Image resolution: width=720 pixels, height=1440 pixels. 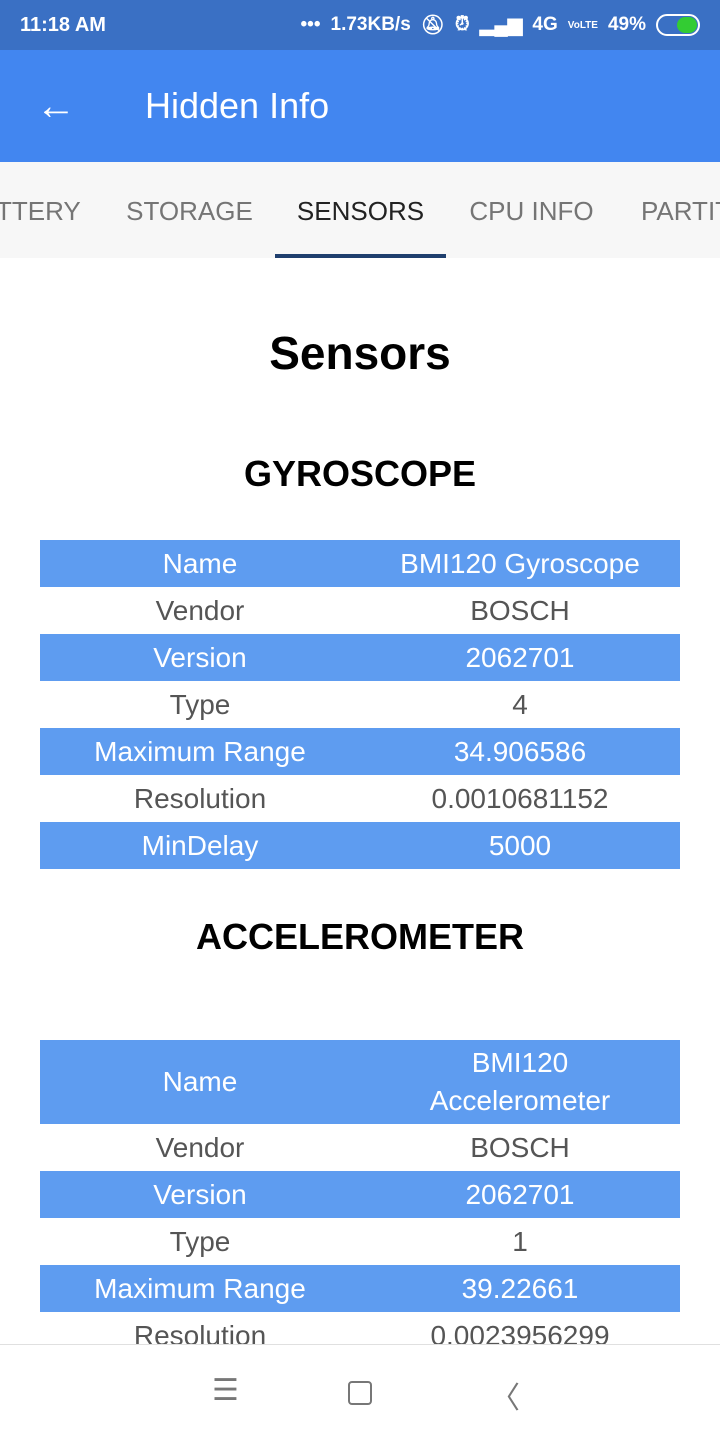 What do you see at coordinates (582, 25) in the screenshot?
I see `volte-label: VoLTE` at bounding box center [582, 25].